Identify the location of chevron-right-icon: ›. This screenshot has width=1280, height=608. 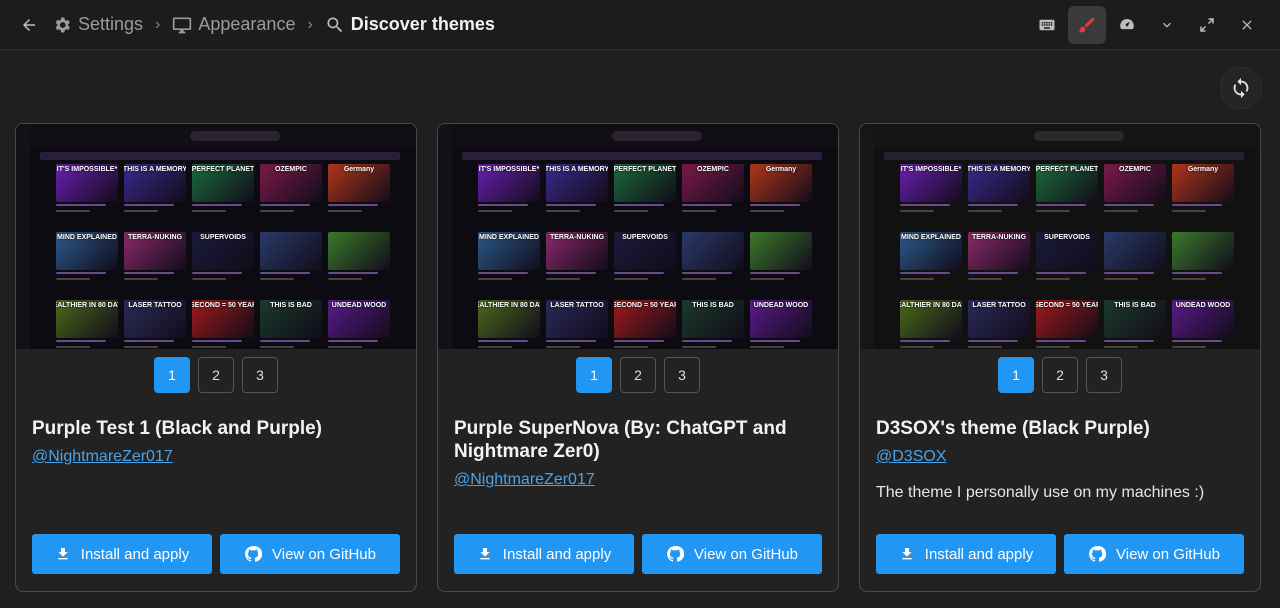
(158, 24).